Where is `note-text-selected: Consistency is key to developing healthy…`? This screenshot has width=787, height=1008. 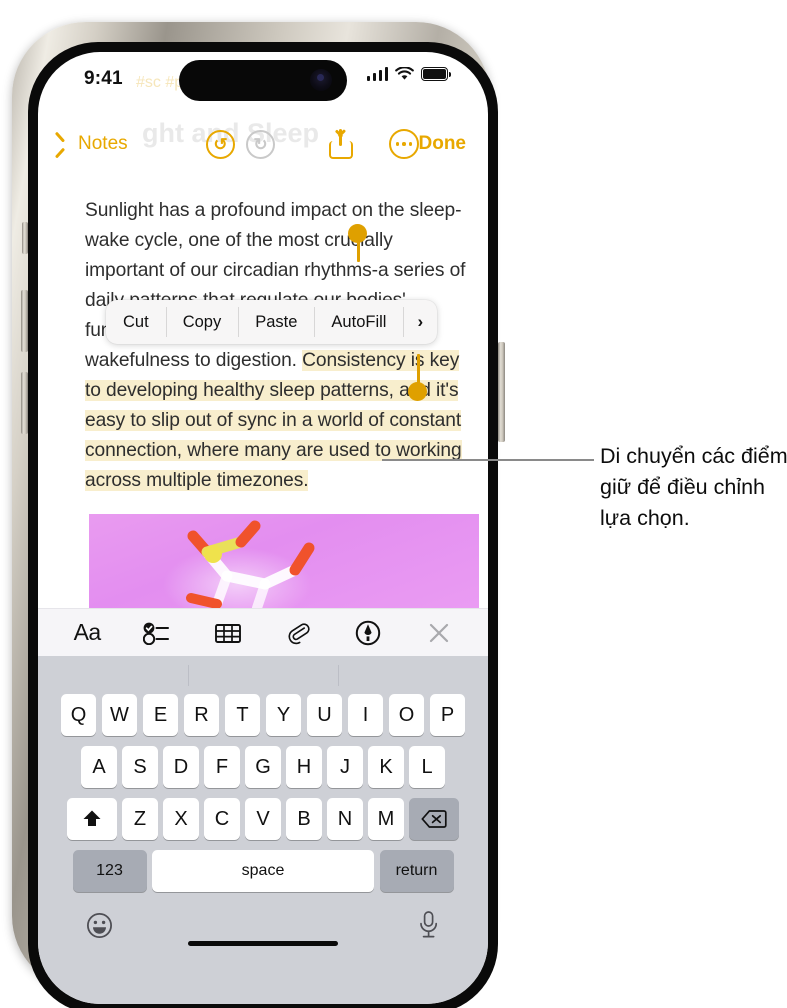 note-text-selected: Consistency is key to developing healthy… is located at coordinates (273, 420).